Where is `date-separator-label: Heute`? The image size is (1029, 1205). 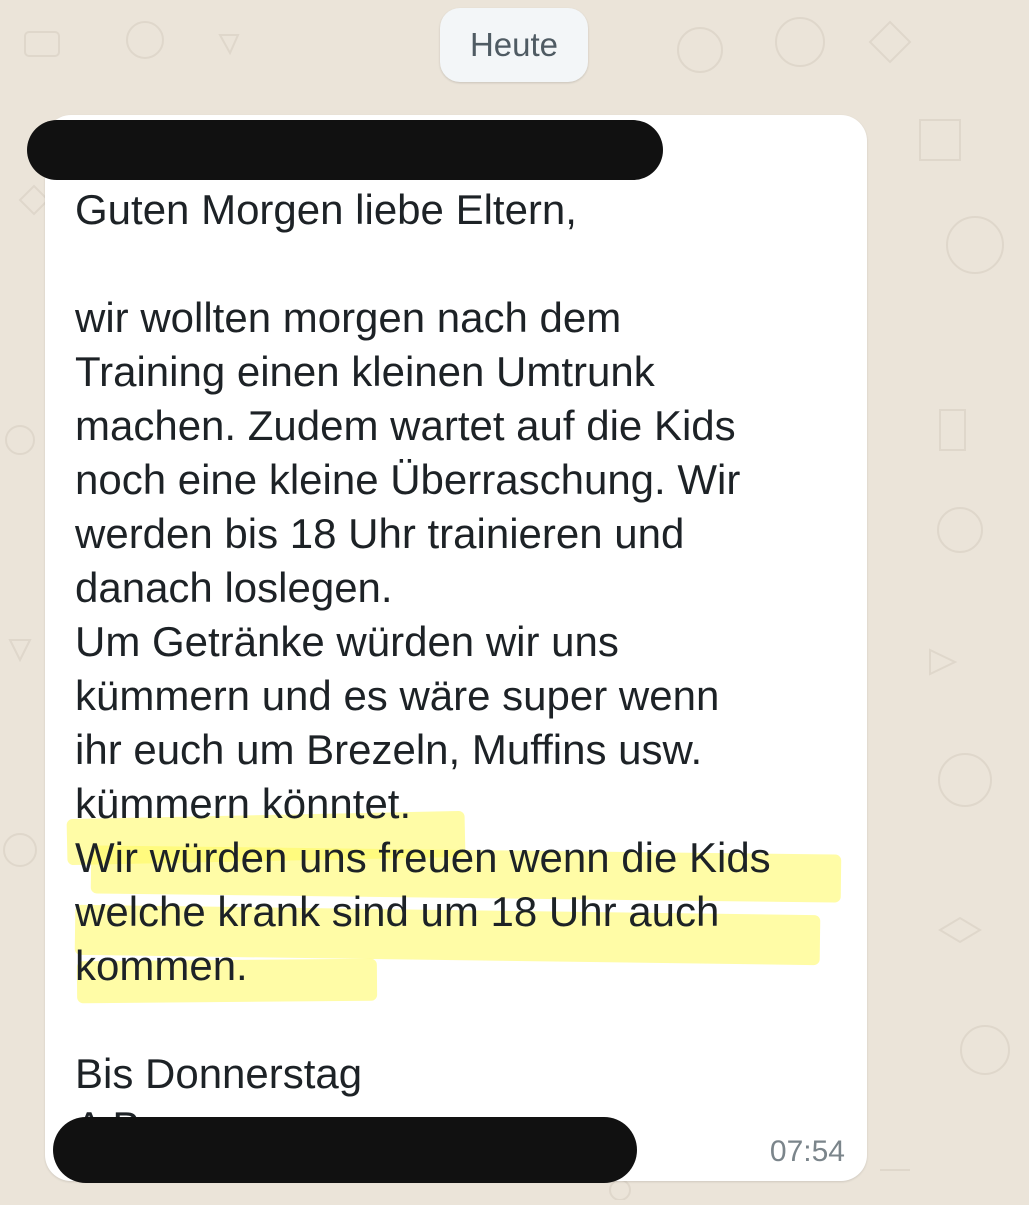
date-separator-label: Heute is located at coordinates (514, 44).